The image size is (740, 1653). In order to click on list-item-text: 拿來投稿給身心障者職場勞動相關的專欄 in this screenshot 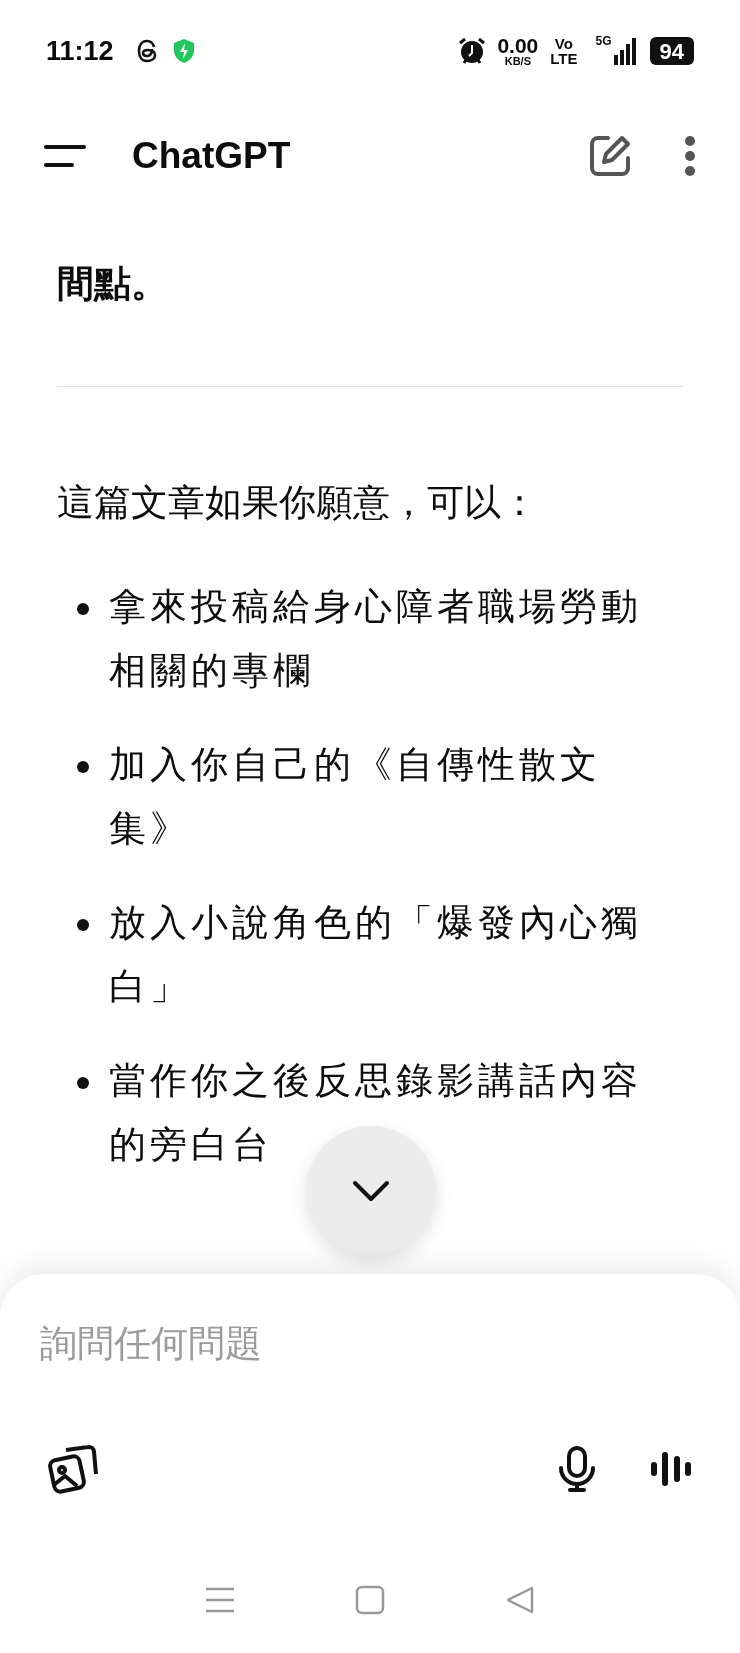, I will do `click(376, 639)`.